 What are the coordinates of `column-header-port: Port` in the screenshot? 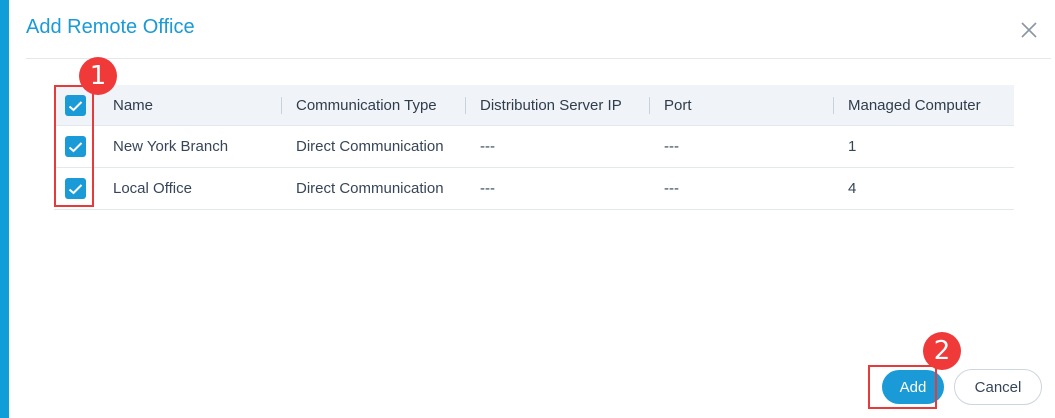 It's located at (678, 105).